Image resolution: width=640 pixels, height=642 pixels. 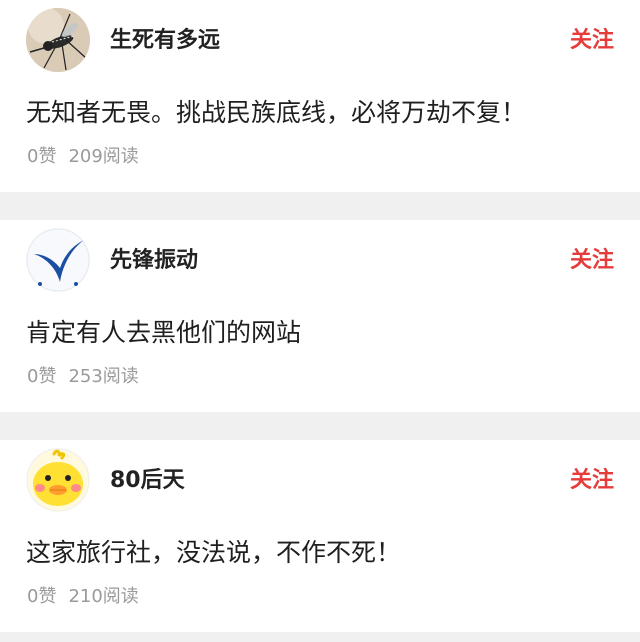 I want to click on read-count: 209阅读, so click(x=103, y=156).